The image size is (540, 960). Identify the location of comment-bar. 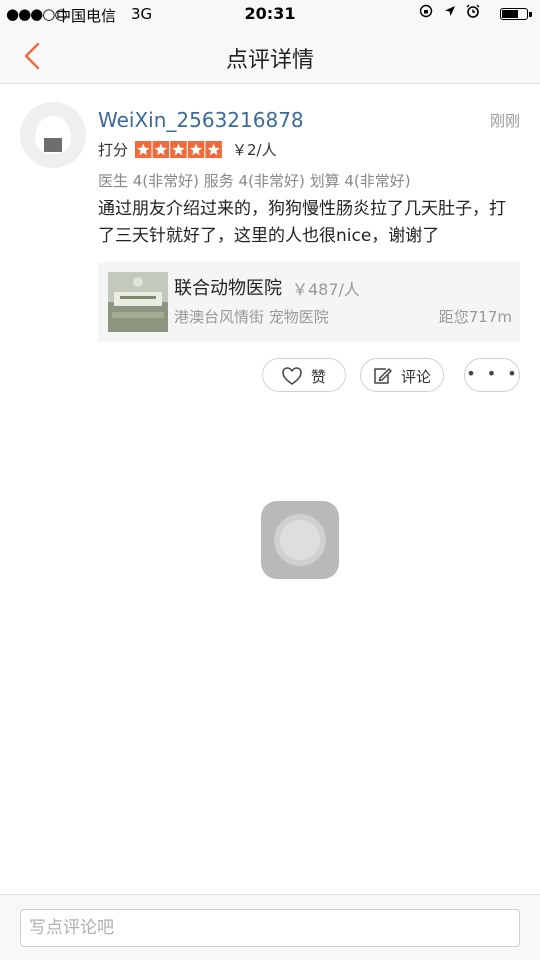
(270, 927).